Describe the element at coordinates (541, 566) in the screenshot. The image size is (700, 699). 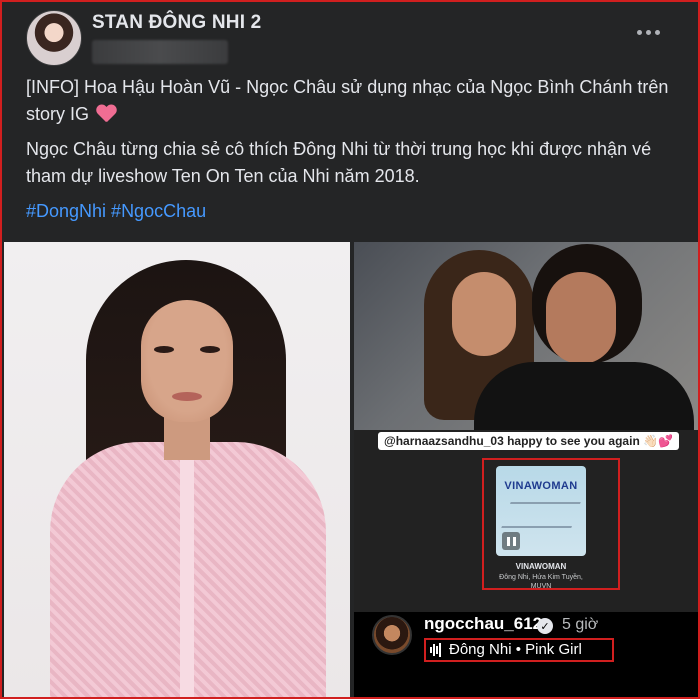
I see `album-name: VINAWOMAN` at that location.